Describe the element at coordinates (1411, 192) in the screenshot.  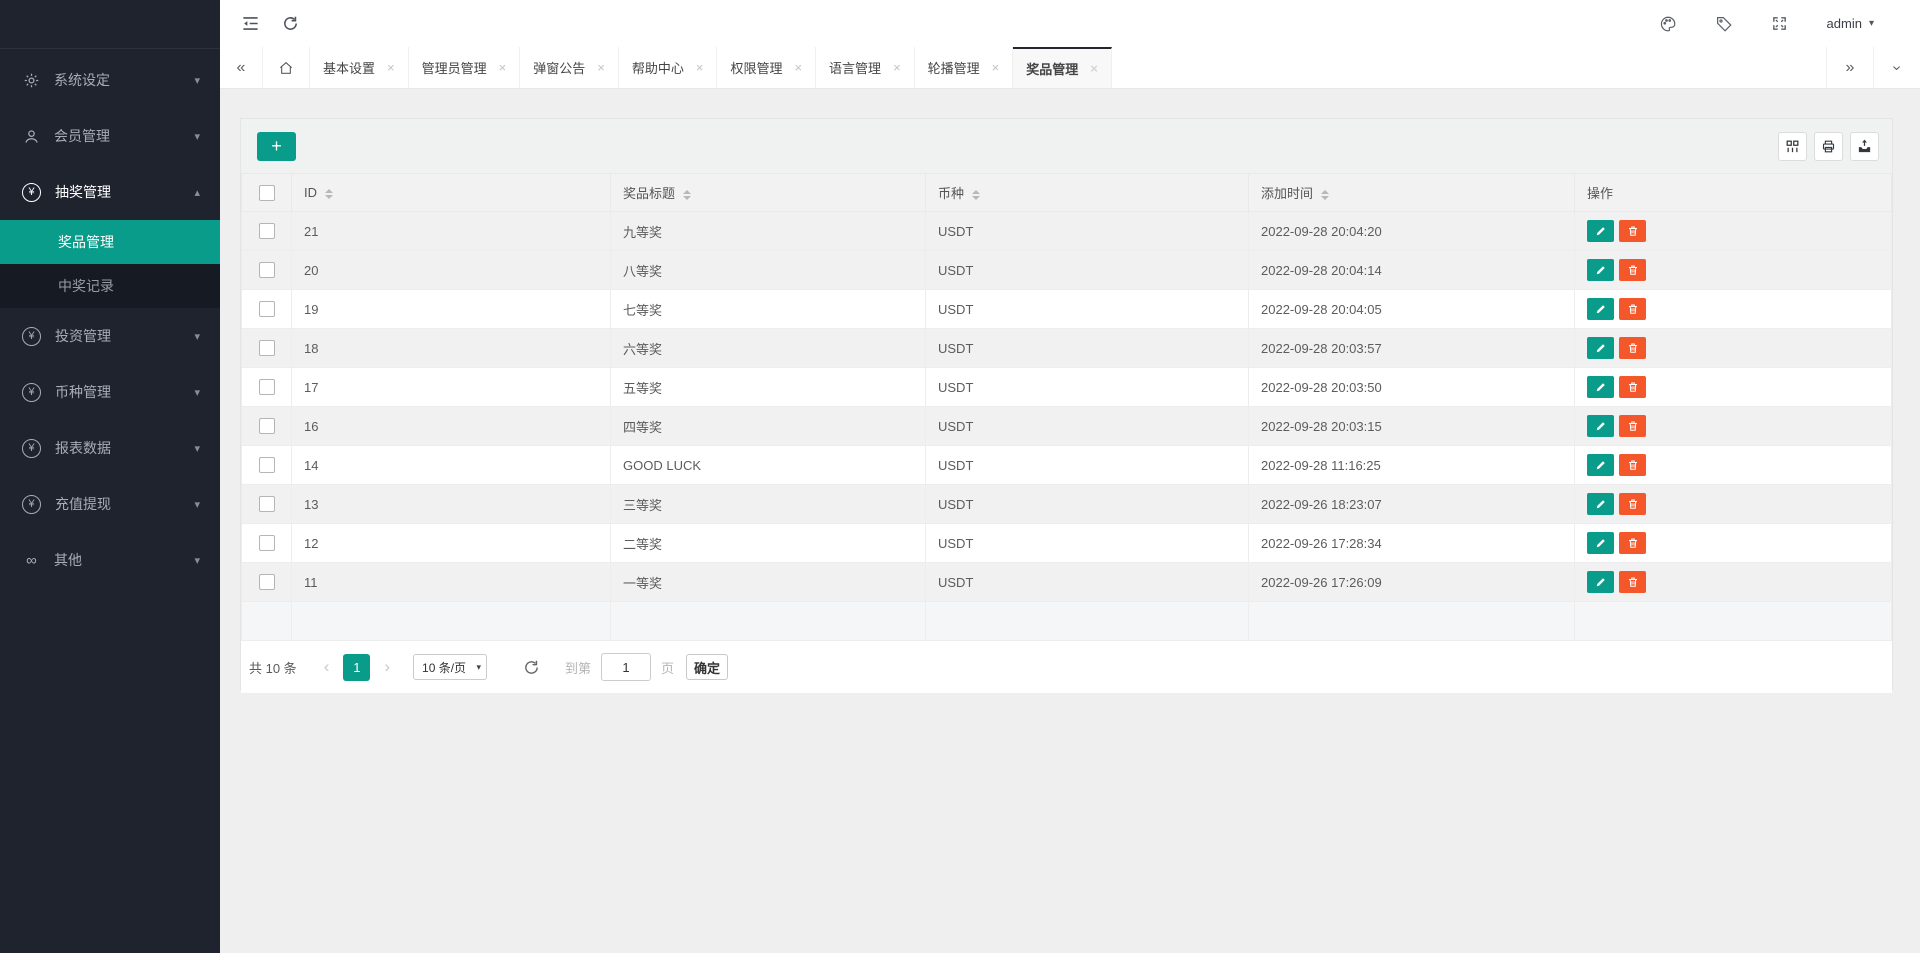
I see `column-header-time: 添加时间` at that location.